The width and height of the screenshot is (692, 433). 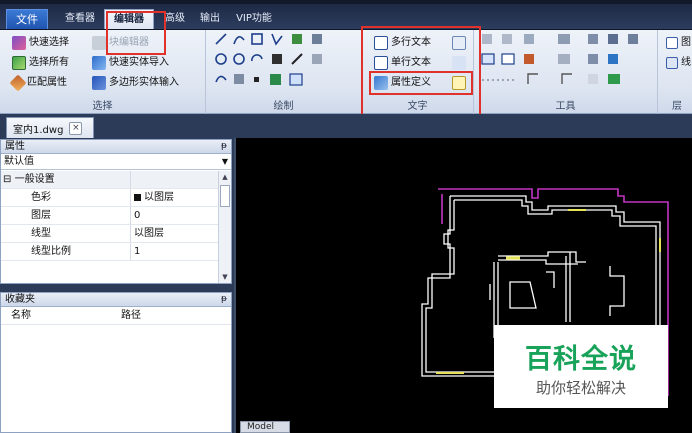 What do you see at coordinates (20, 299) in the screenshot?
I see `favorites-panel-title: 收藏夹` at bounding box center [20, 299].